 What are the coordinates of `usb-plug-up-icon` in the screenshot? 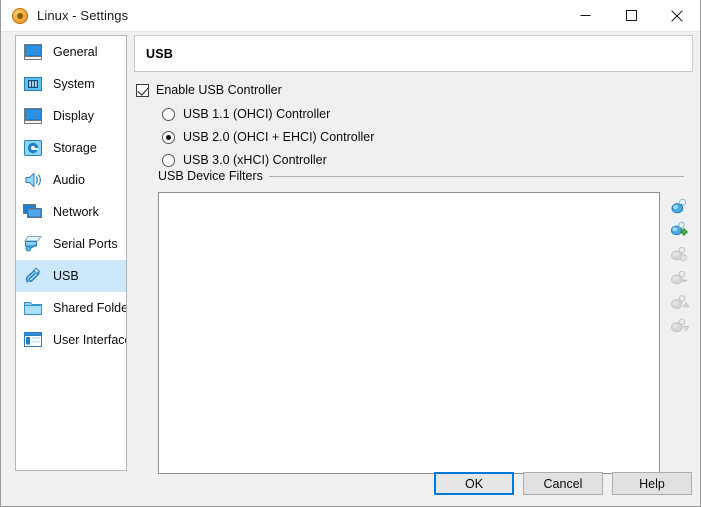 It's located at (679, 302).